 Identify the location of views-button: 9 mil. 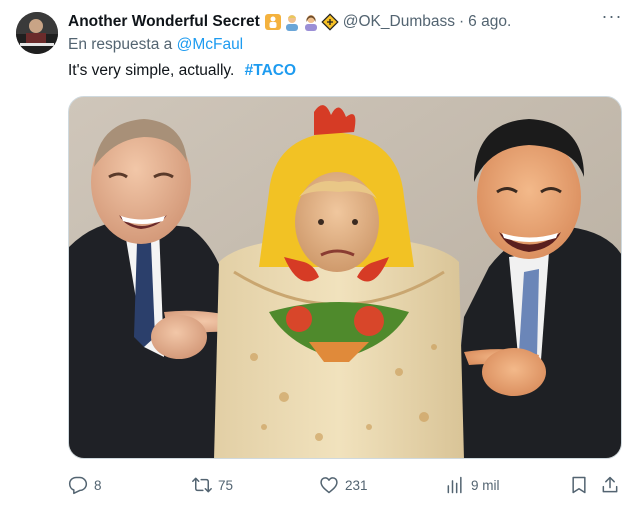
(472, 485).